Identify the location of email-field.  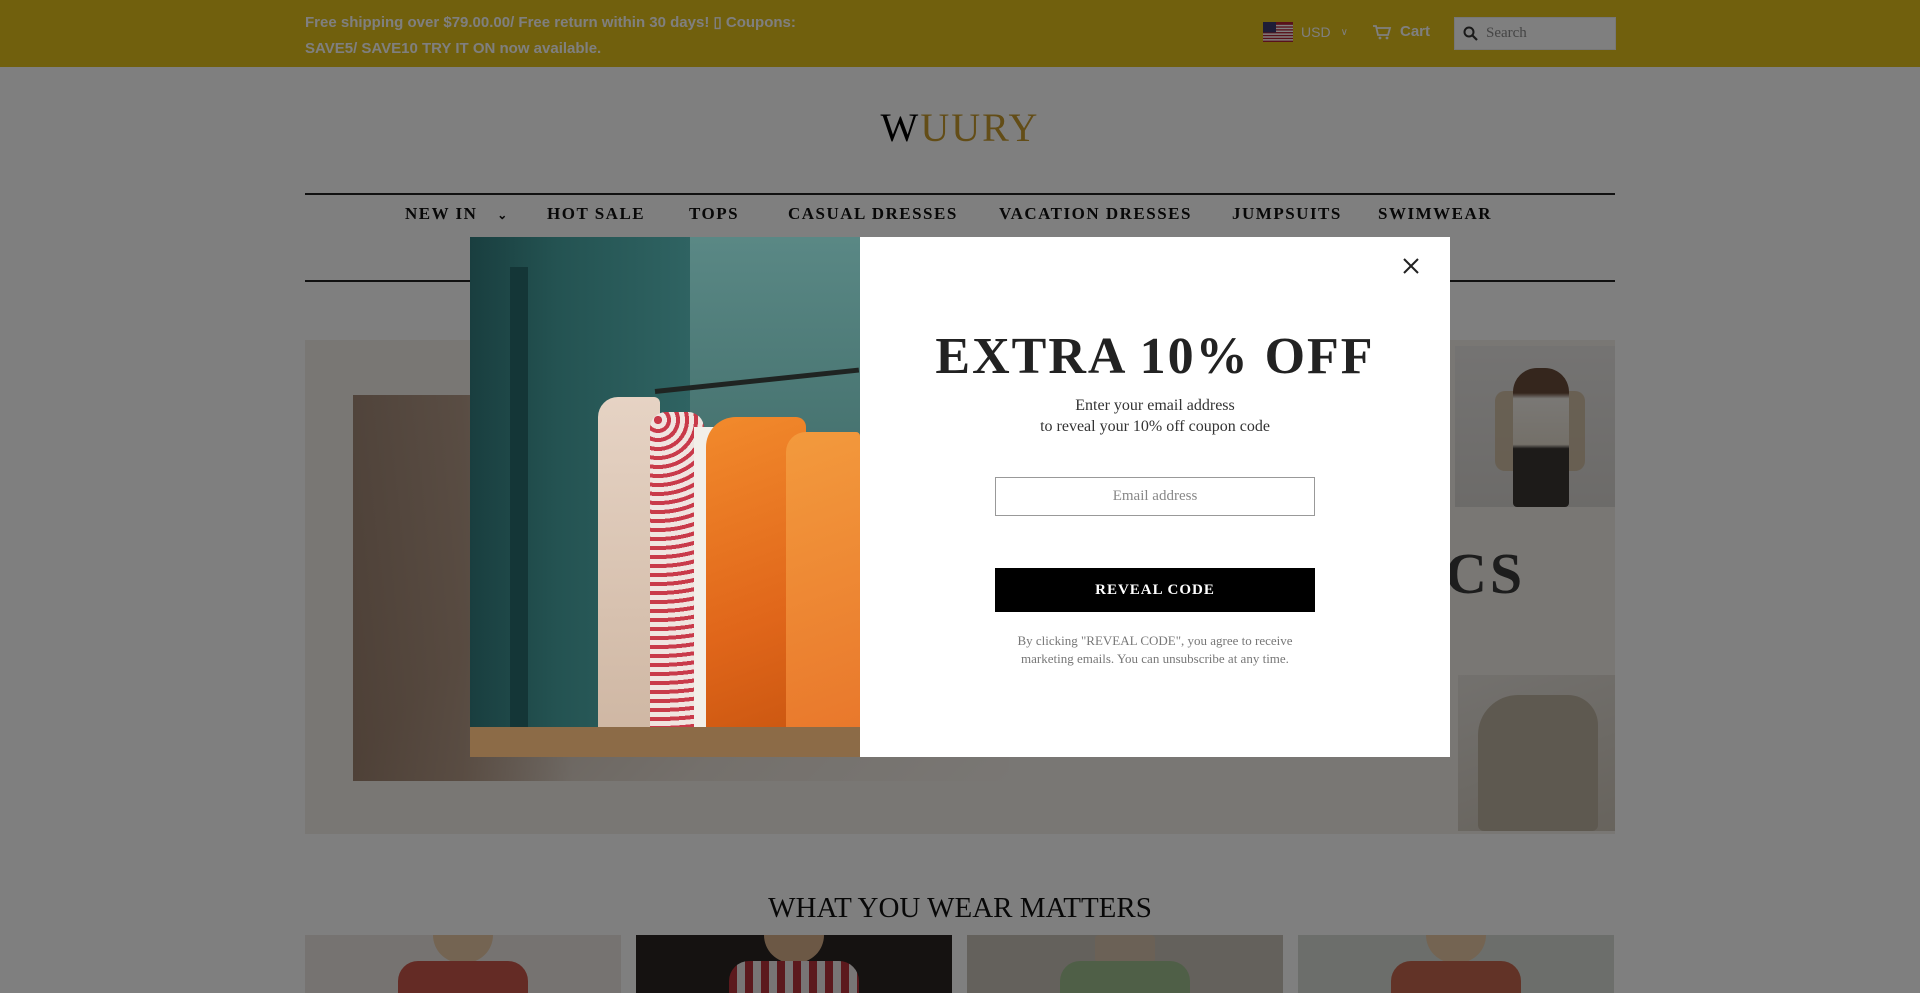
(1155, 496).